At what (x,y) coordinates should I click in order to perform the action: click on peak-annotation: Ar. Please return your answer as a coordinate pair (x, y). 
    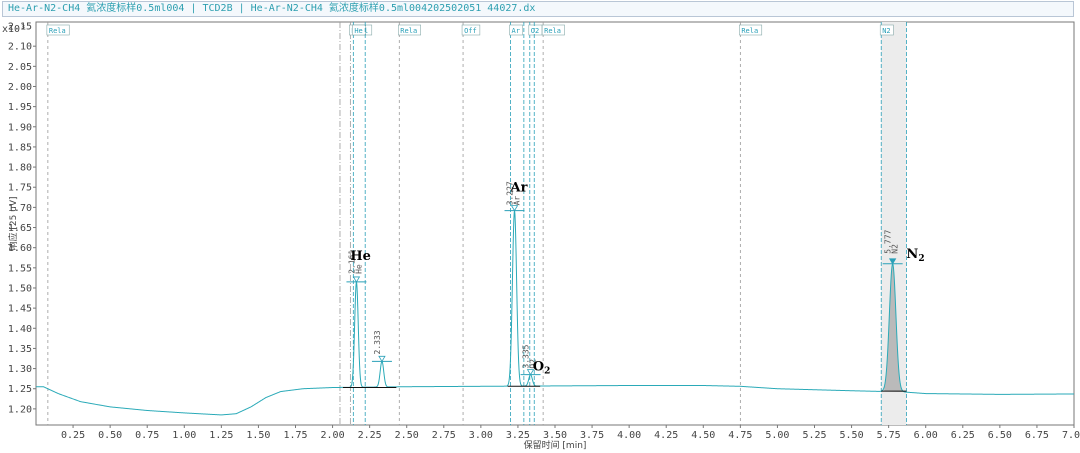
    Looking at the image, I should click on (519, 187).